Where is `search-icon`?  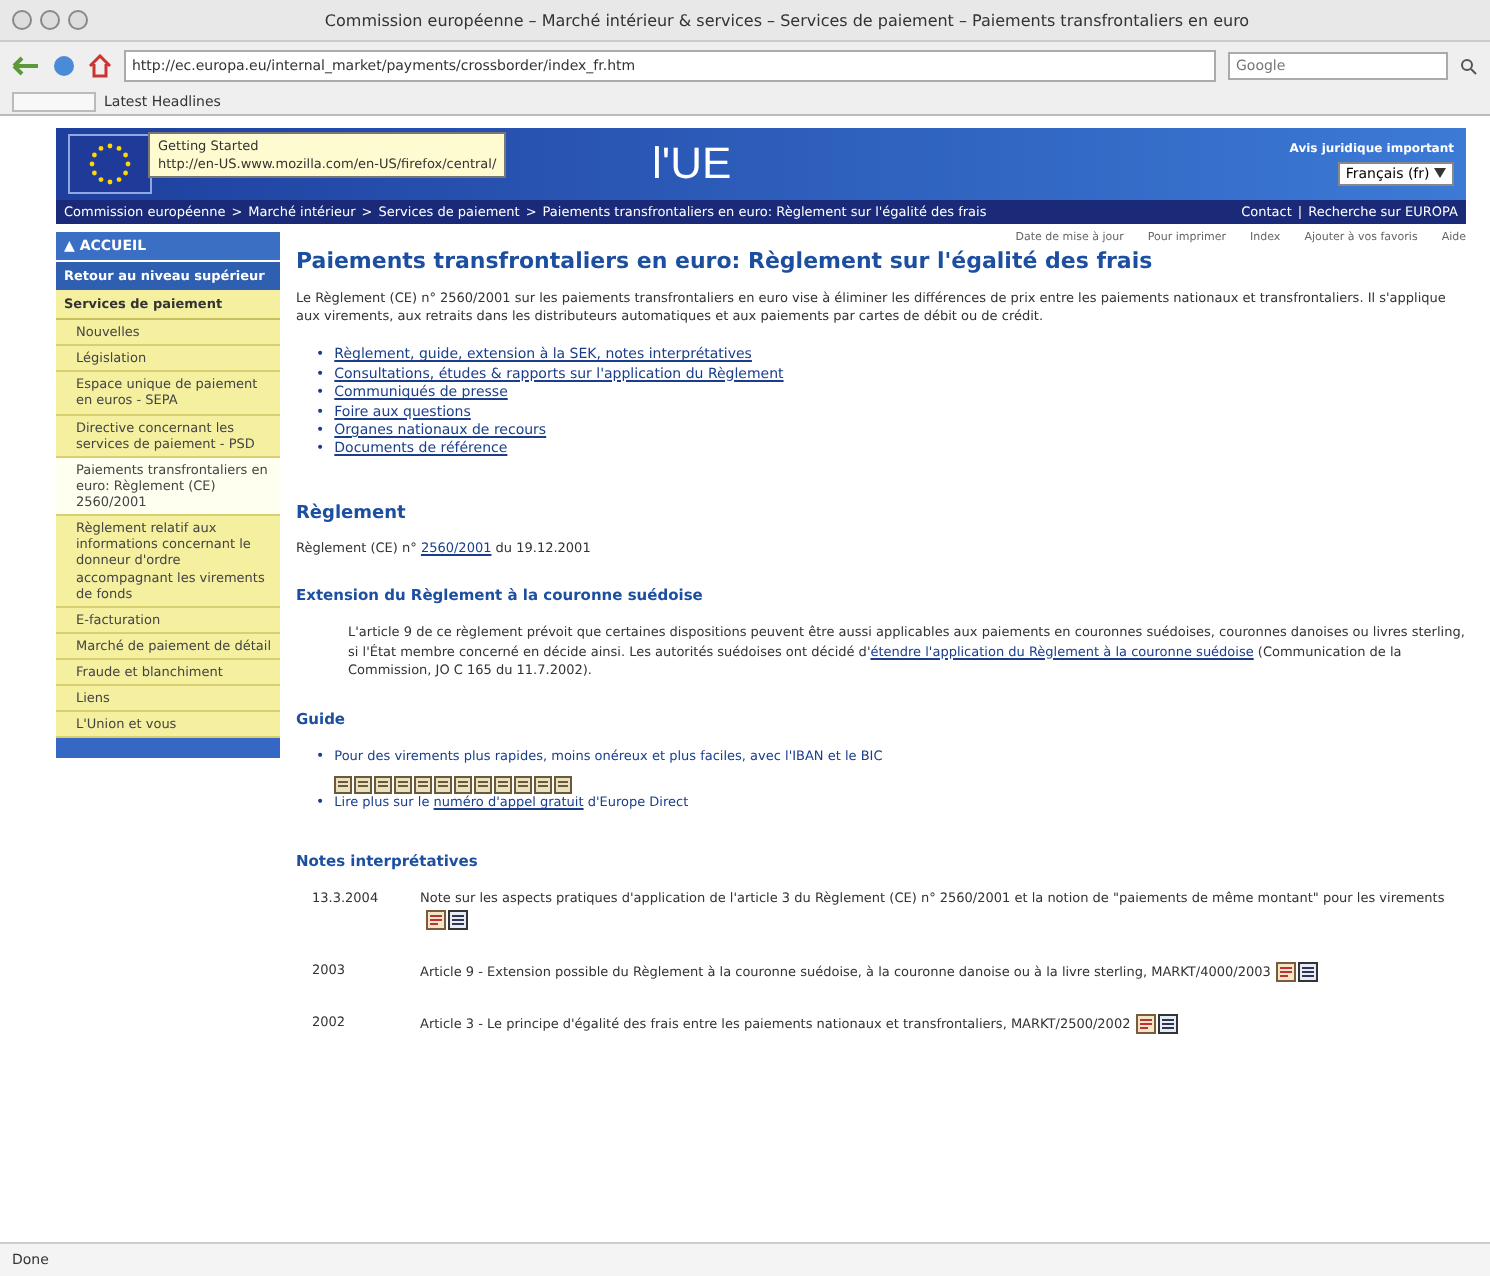
search-icon is located at coordinates (1469, 66).